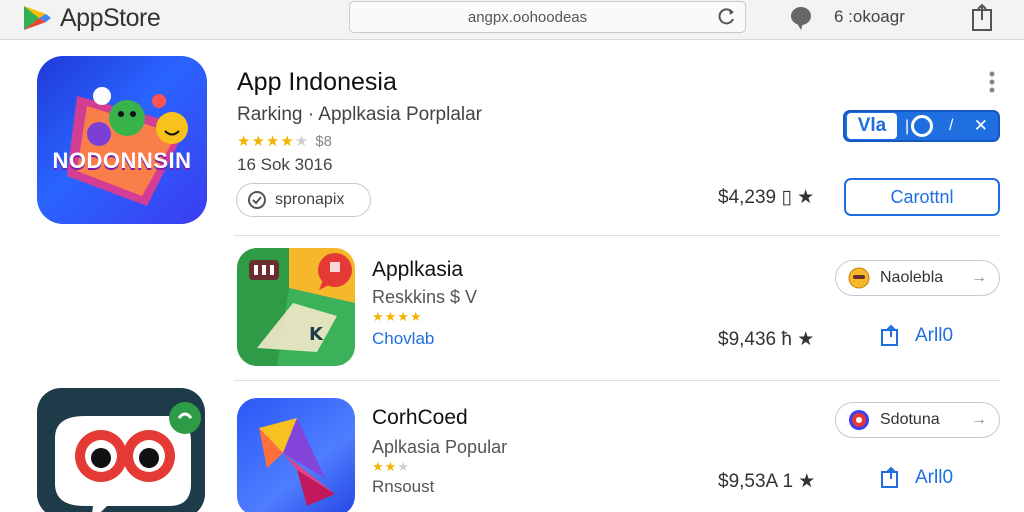 The width and height of the screenshot is (1024, 512). What do you see at coordinates (317, 82) in the screenshot?
I see `app-title: App Indonesia` at bounding box center [317, 82].